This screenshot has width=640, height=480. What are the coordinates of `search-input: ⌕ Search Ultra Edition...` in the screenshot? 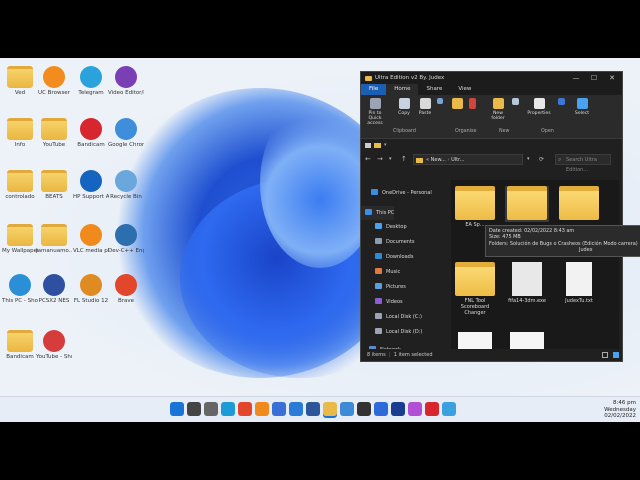 It's located at (583, 163).